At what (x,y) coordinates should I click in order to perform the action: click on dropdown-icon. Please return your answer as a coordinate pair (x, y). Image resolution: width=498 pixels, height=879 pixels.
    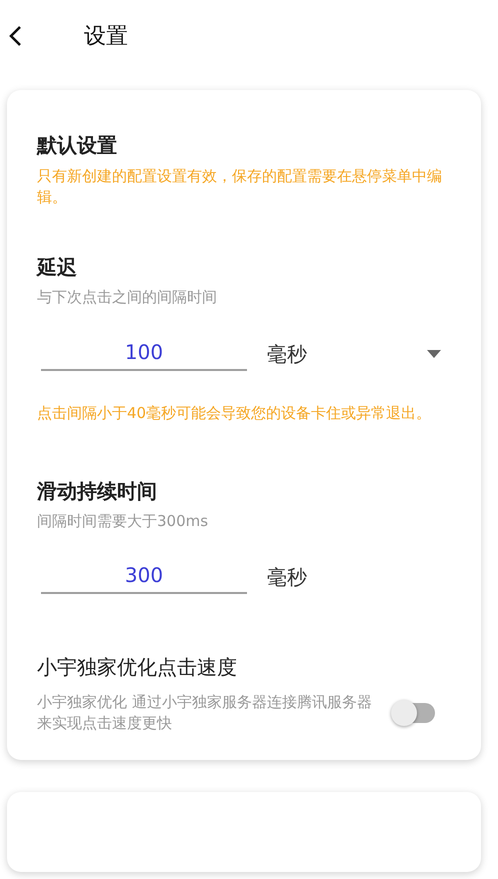
    Looking at the image, I should click on (434, 354).